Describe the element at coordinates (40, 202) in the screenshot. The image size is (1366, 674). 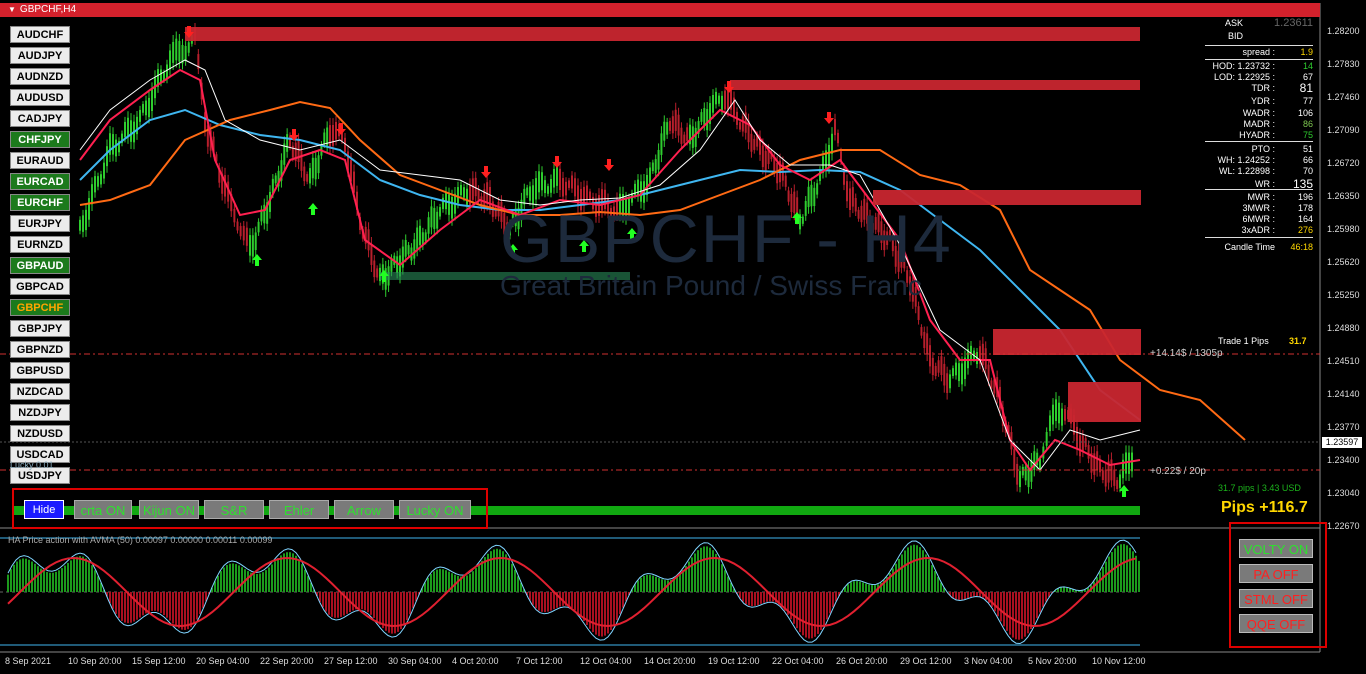
I see `symbol-button-eurchf: EURCHF` at that location.